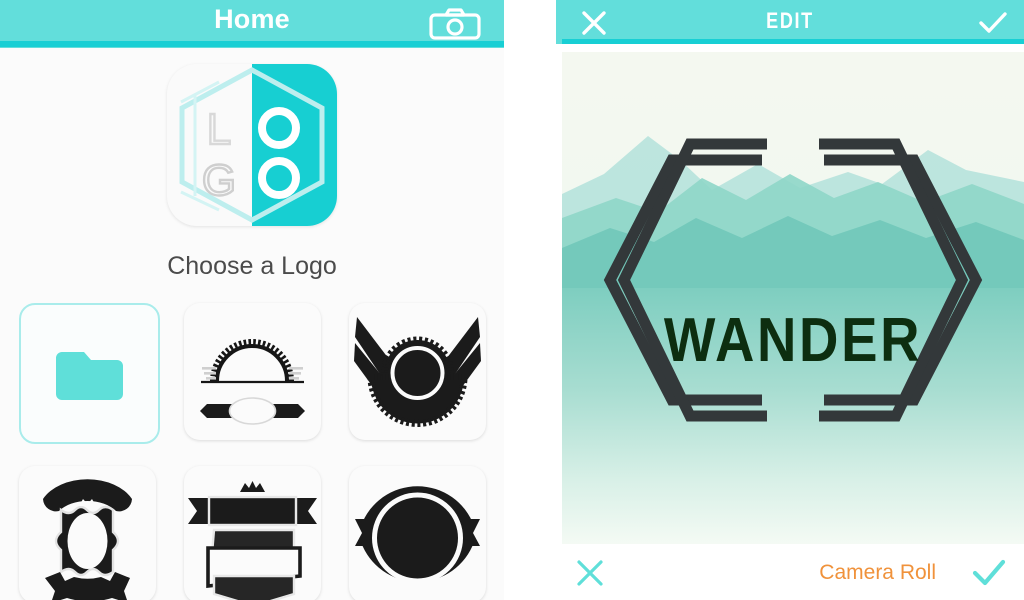 This screenshot has height=600, width=1024. Describe the element at coordinates (877, 573) in the screenshot. I see `camera-roll-button: Camera Roll` at that location.